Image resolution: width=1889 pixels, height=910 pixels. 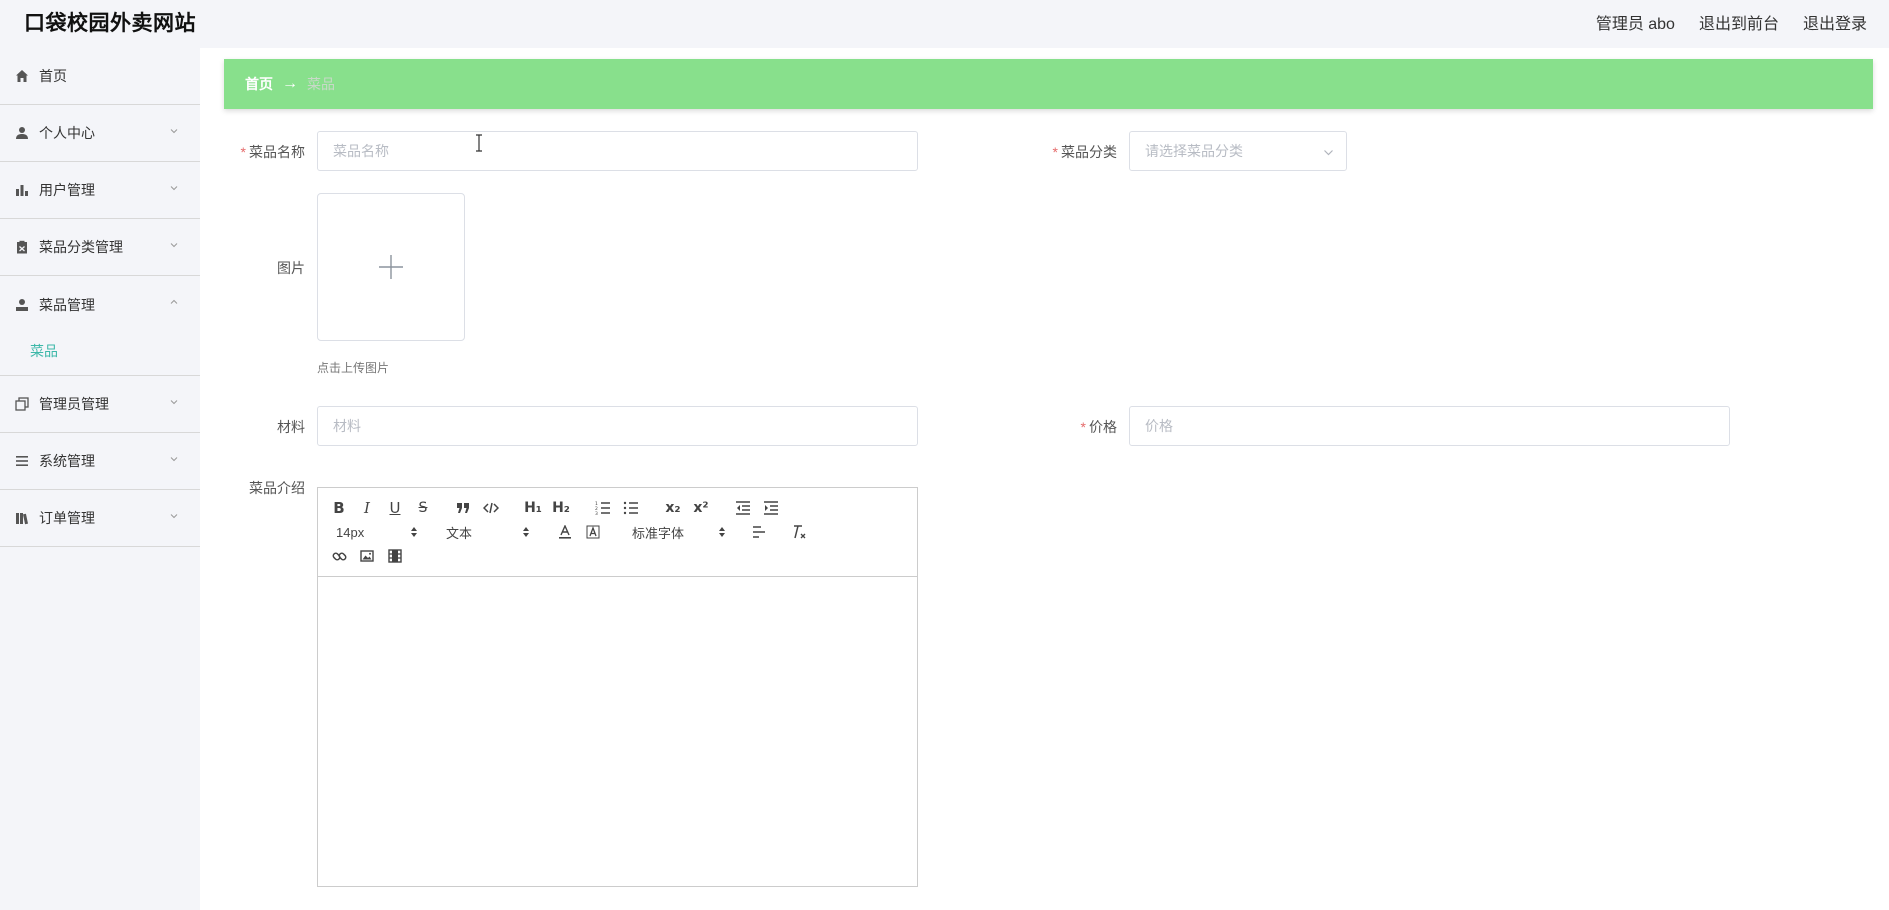 I want to click on material-input, so click(x=617, y=426).